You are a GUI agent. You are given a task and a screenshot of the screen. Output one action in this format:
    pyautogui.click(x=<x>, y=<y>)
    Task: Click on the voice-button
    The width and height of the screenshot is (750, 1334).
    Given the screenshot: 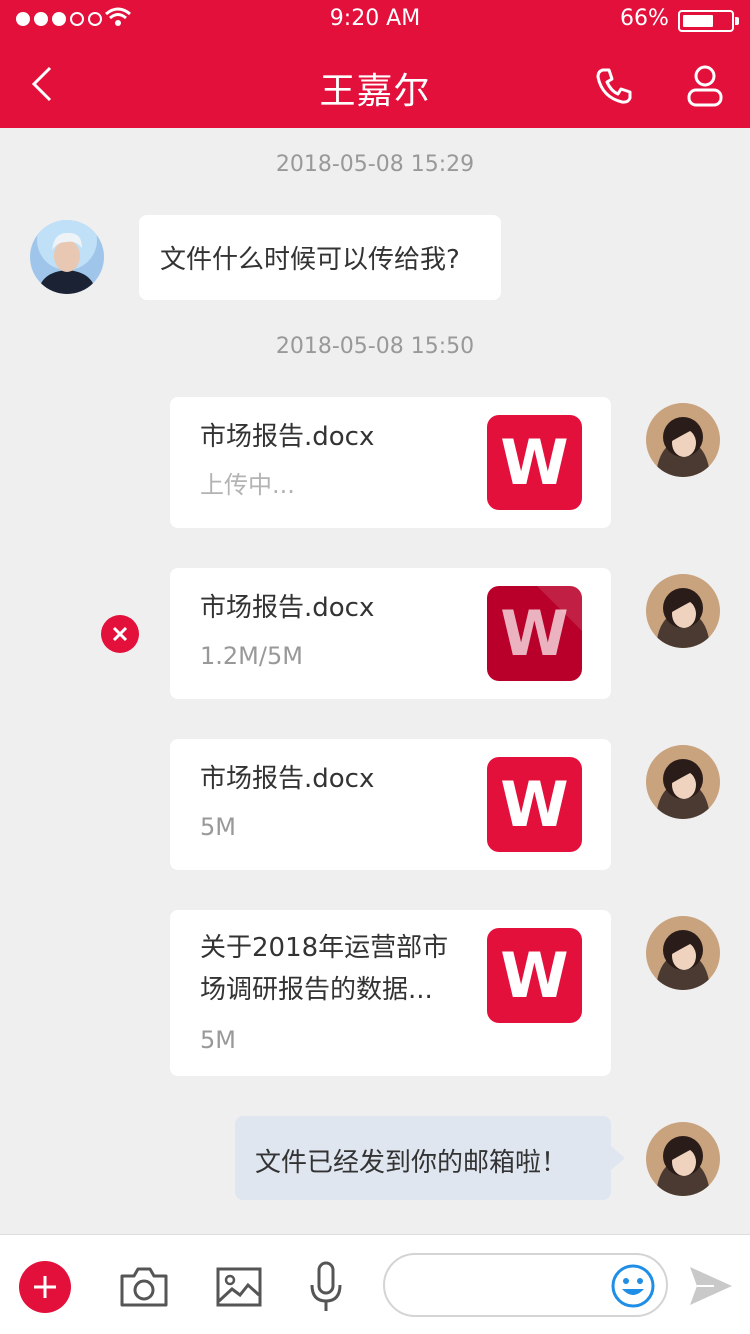 What is the action you would take?
    pyautogui.click(x=326, y=1287)
    